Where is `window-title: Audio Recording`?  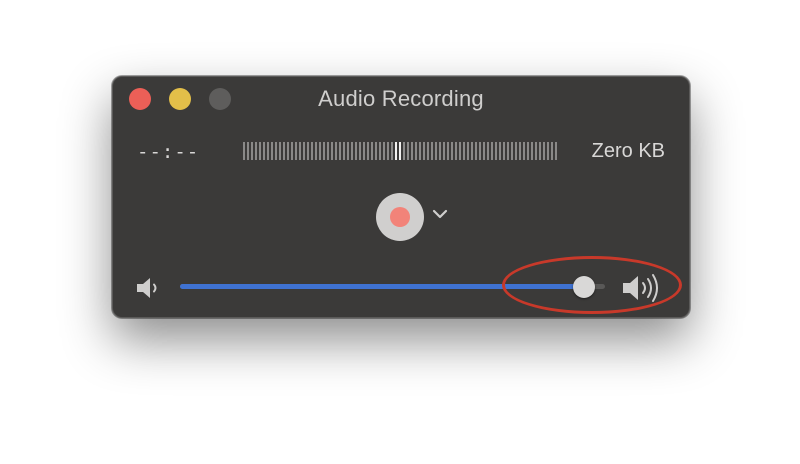 window-title: Audio Recording is located at coordinates (401, 98).